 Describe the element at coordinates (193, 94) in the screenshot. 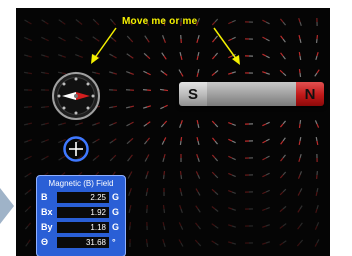

I see `magnet-south-pole: S` at that location.